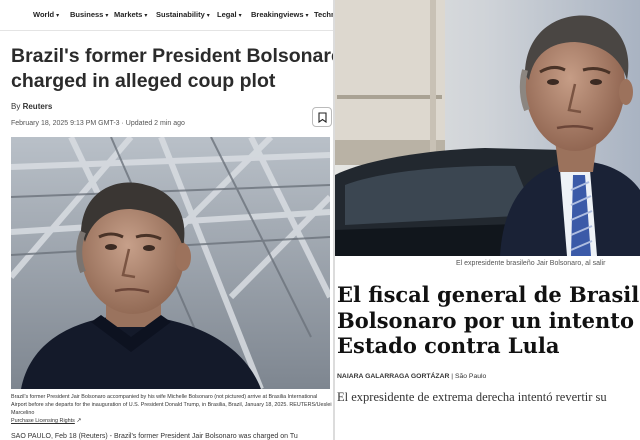 Image resolution: width=640 pixels, height=440 pixels. What do you see at coordinates (16, 106) in the screenshot?
I see `byline-prefix: By` at bounding box center [16, 106].